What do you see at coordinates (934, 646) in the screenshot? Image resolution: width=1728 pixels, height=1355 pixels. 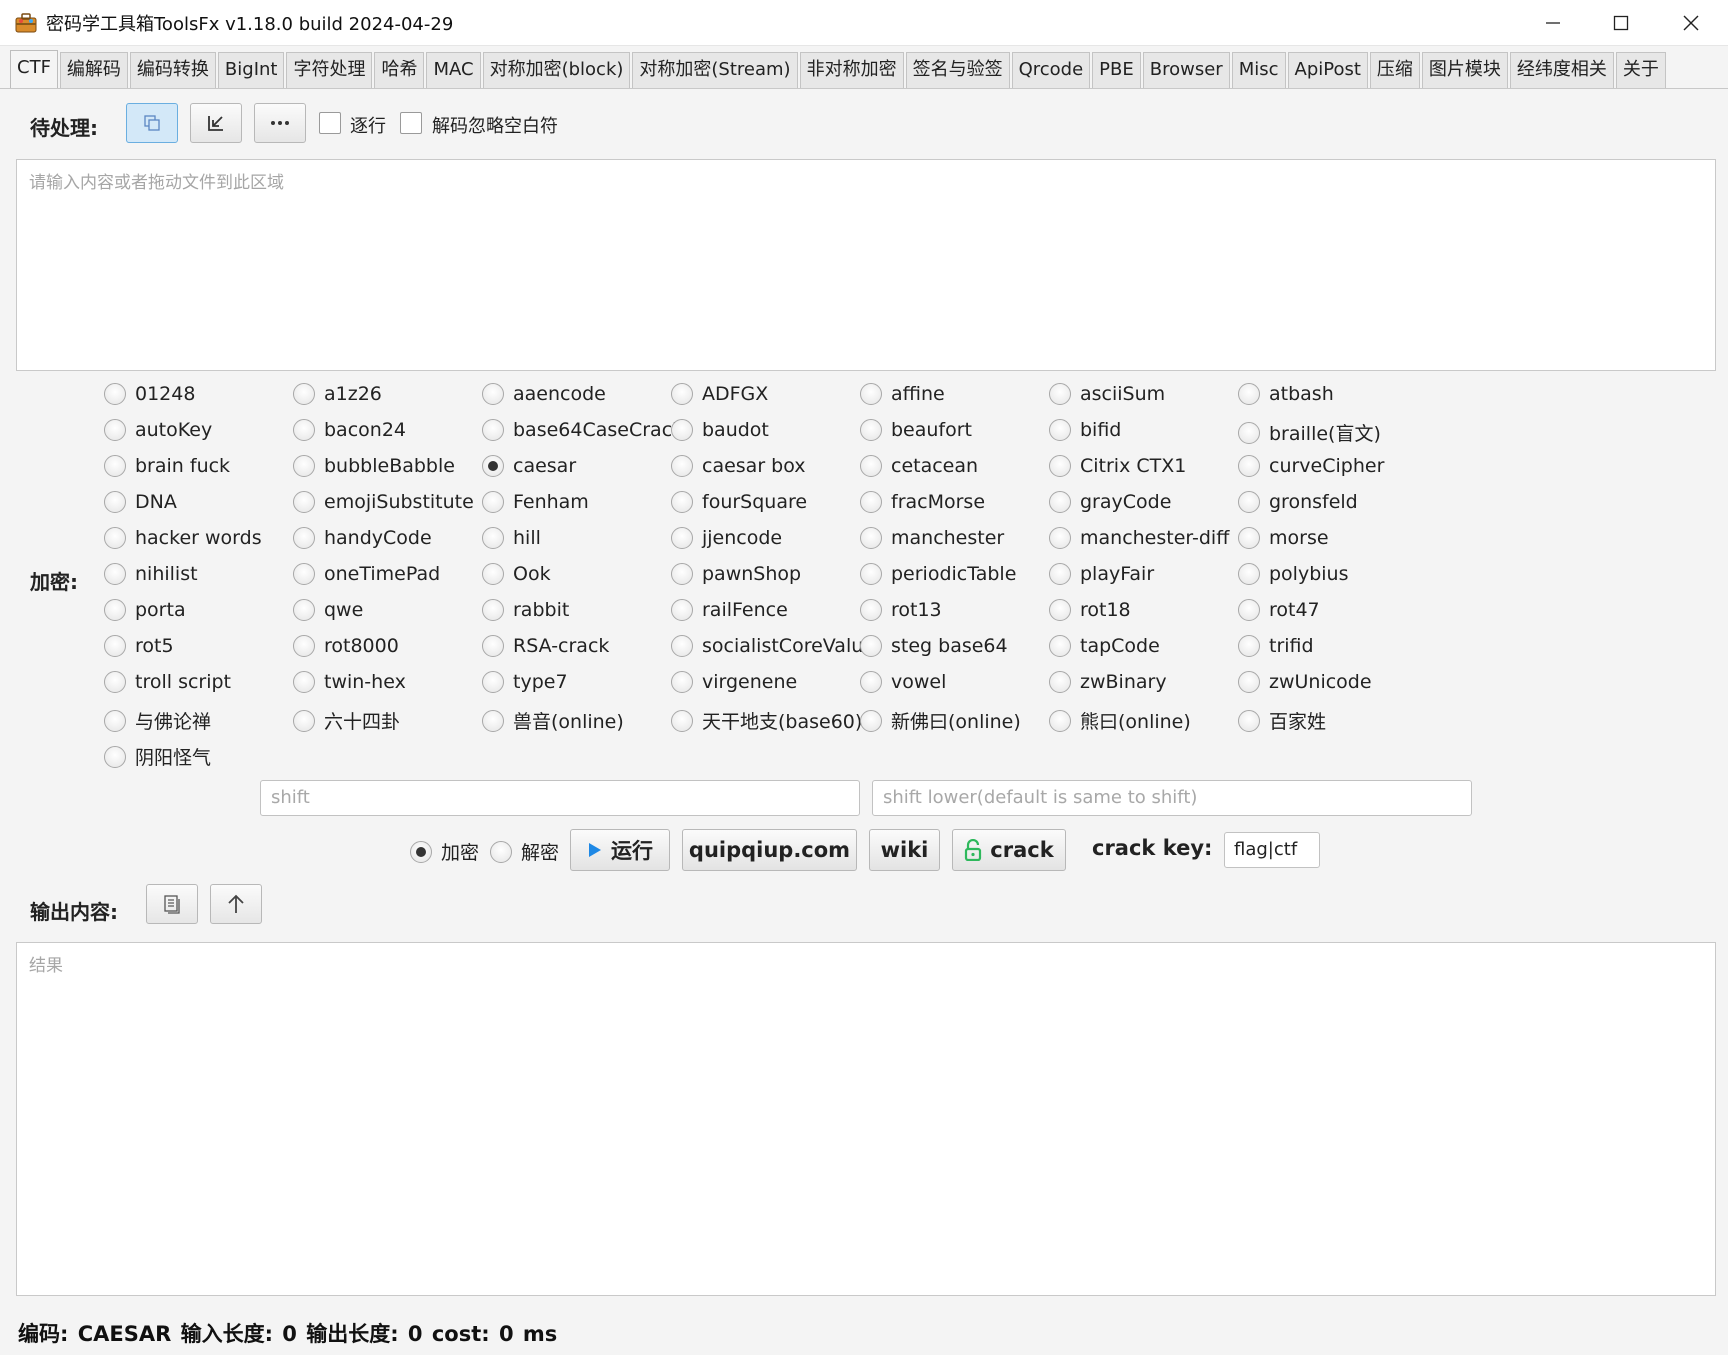 I see `cipher-option: steg base64` at bounding box center [934, 646].